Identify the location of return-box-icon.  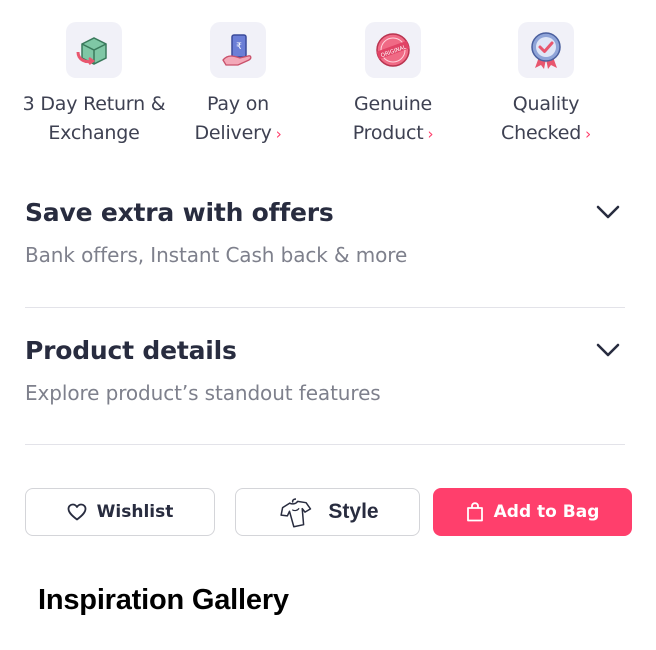
(94, 50).